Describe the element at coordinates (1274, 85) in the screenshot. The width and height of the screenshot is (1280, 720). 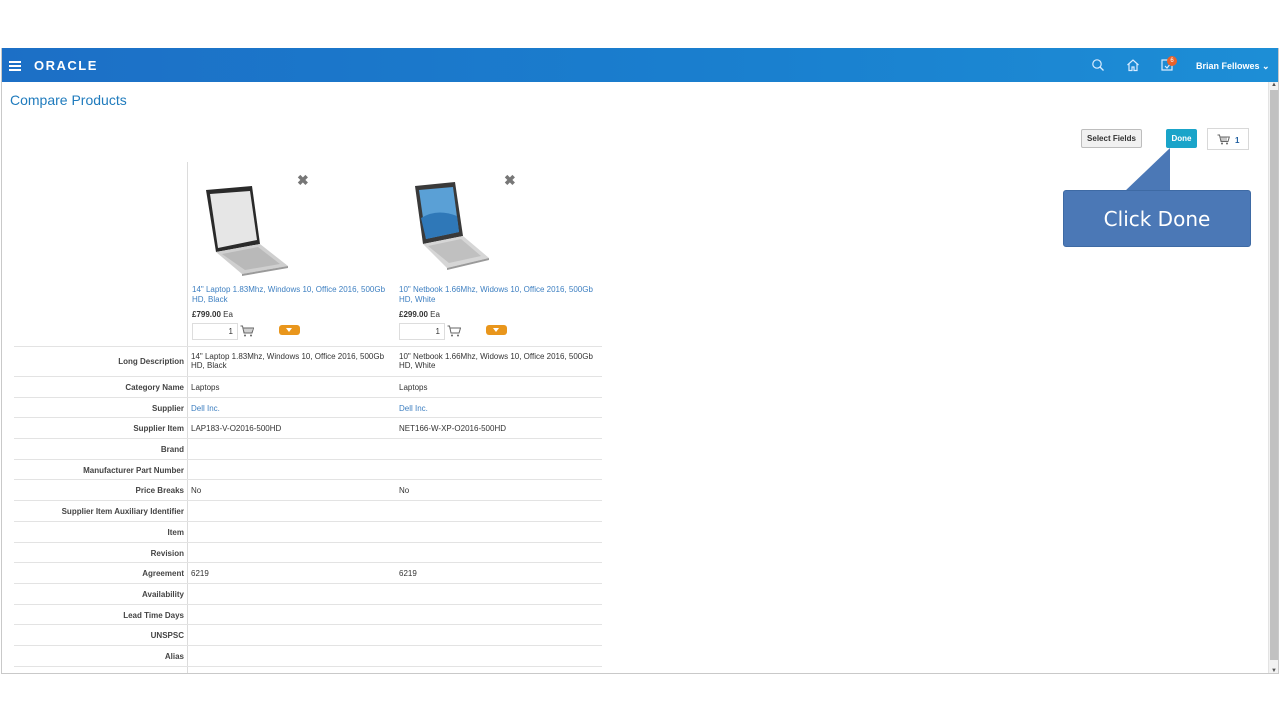
I see `scroll-up-icon: ▲` at that location.